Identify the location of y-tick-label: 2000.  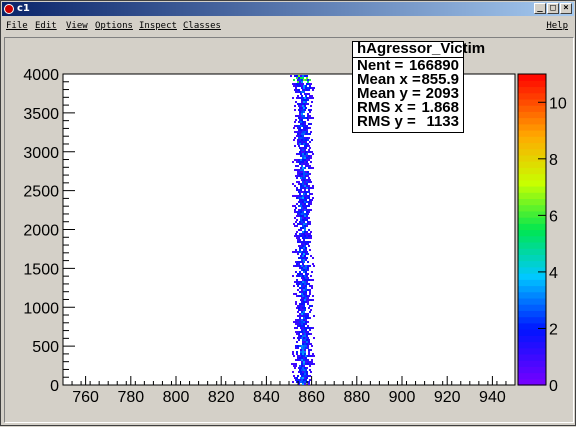
(41, 231).